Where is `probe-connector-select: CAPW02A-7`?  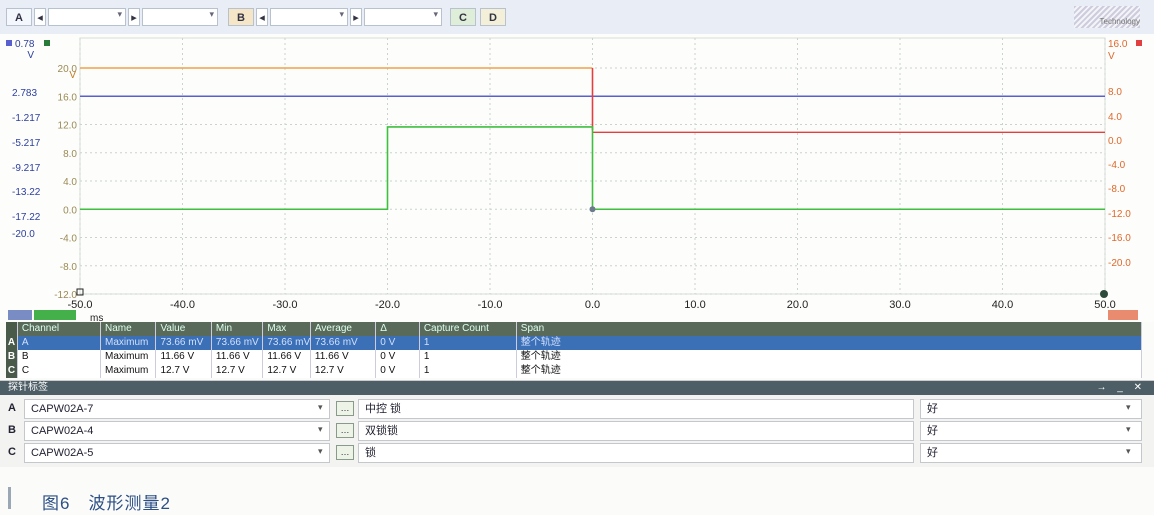
probe-connector-select: CAPW02A-7 is located at coordinates (177, 409).